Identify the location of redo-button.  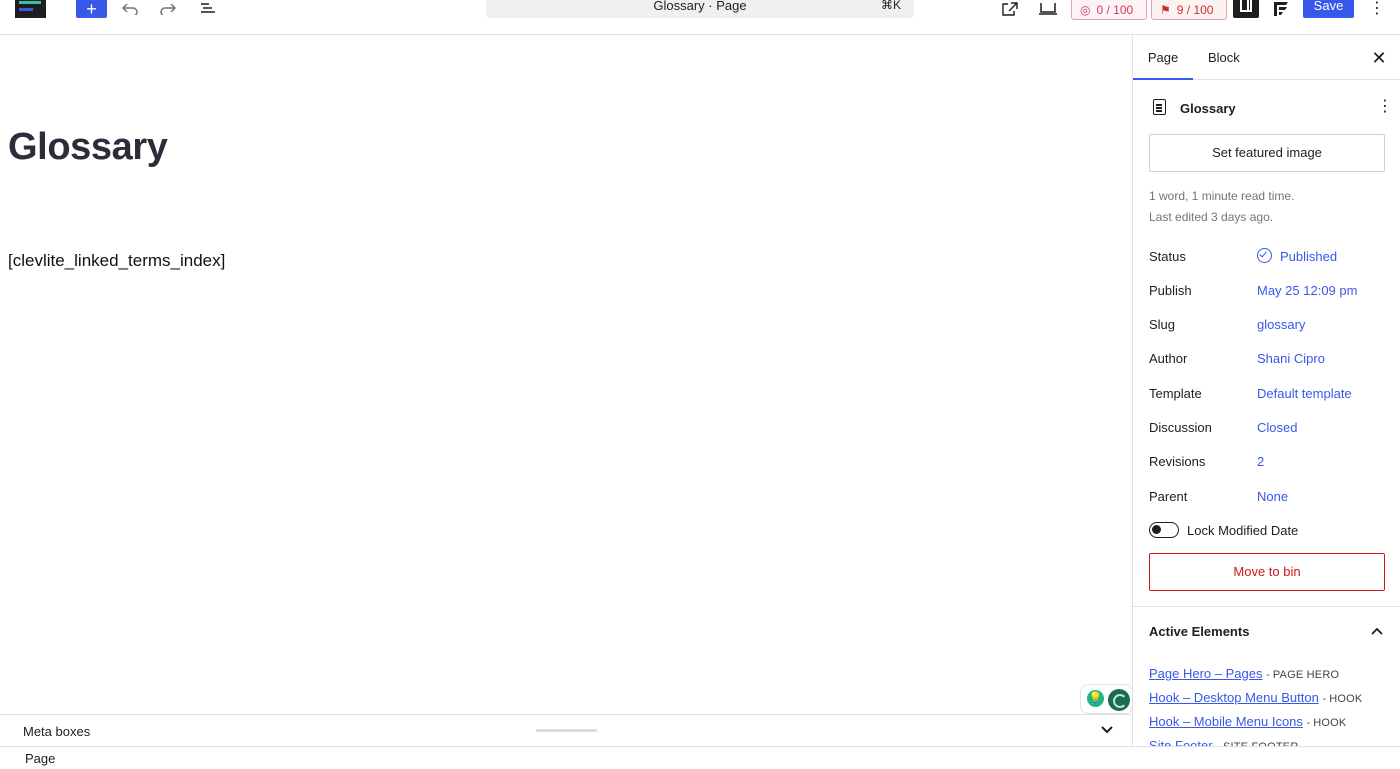
(168, 9).